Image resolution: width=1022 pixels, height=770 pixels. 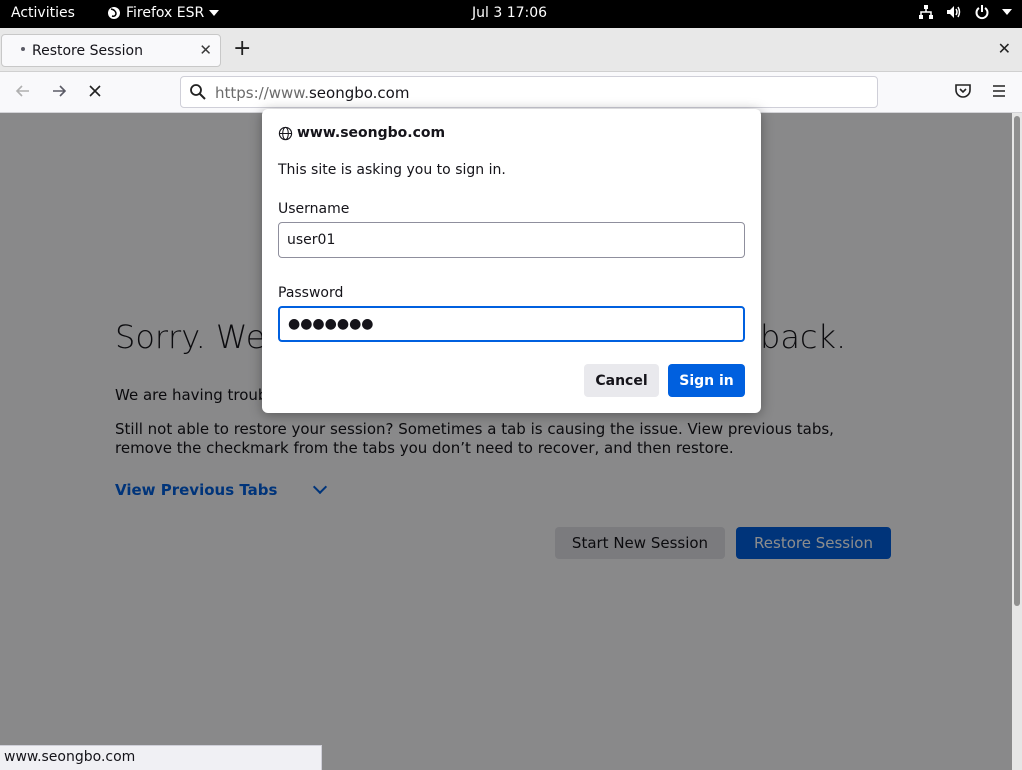 What do you see at coordinates (214, 13) in the screenshot?
I see `app-menu-dropdown-icon` at bounding box center [214, 13].